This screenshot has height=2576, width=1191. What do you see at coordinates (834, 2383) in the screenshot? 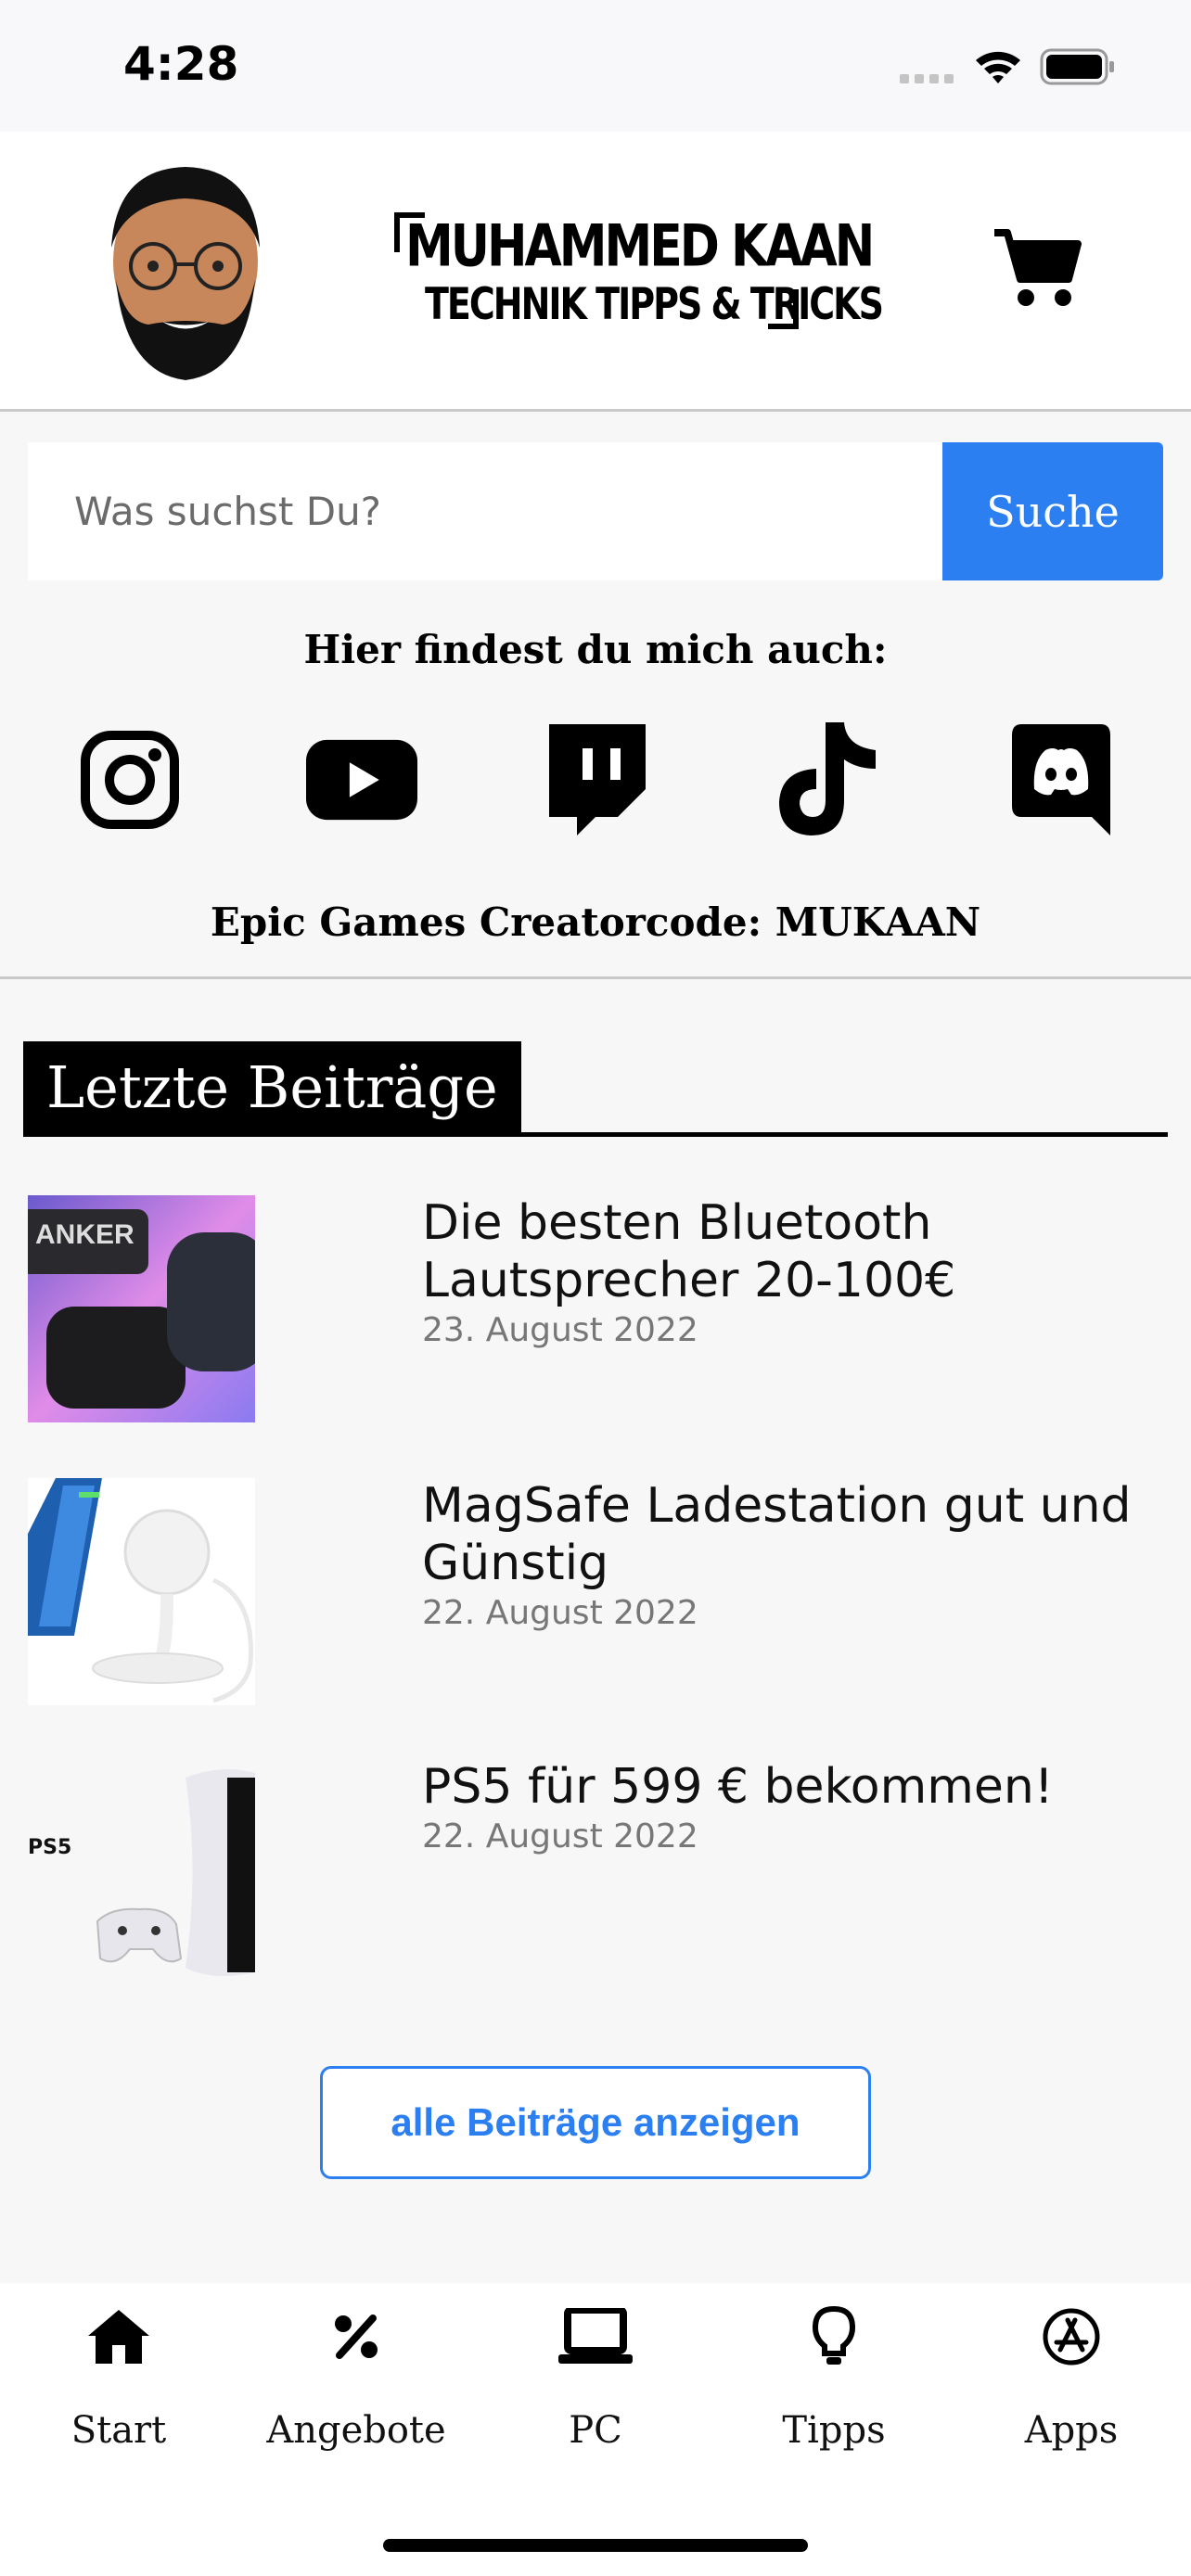
I see `tab-tipps: Tipps` at bounding box center [834, 2383].